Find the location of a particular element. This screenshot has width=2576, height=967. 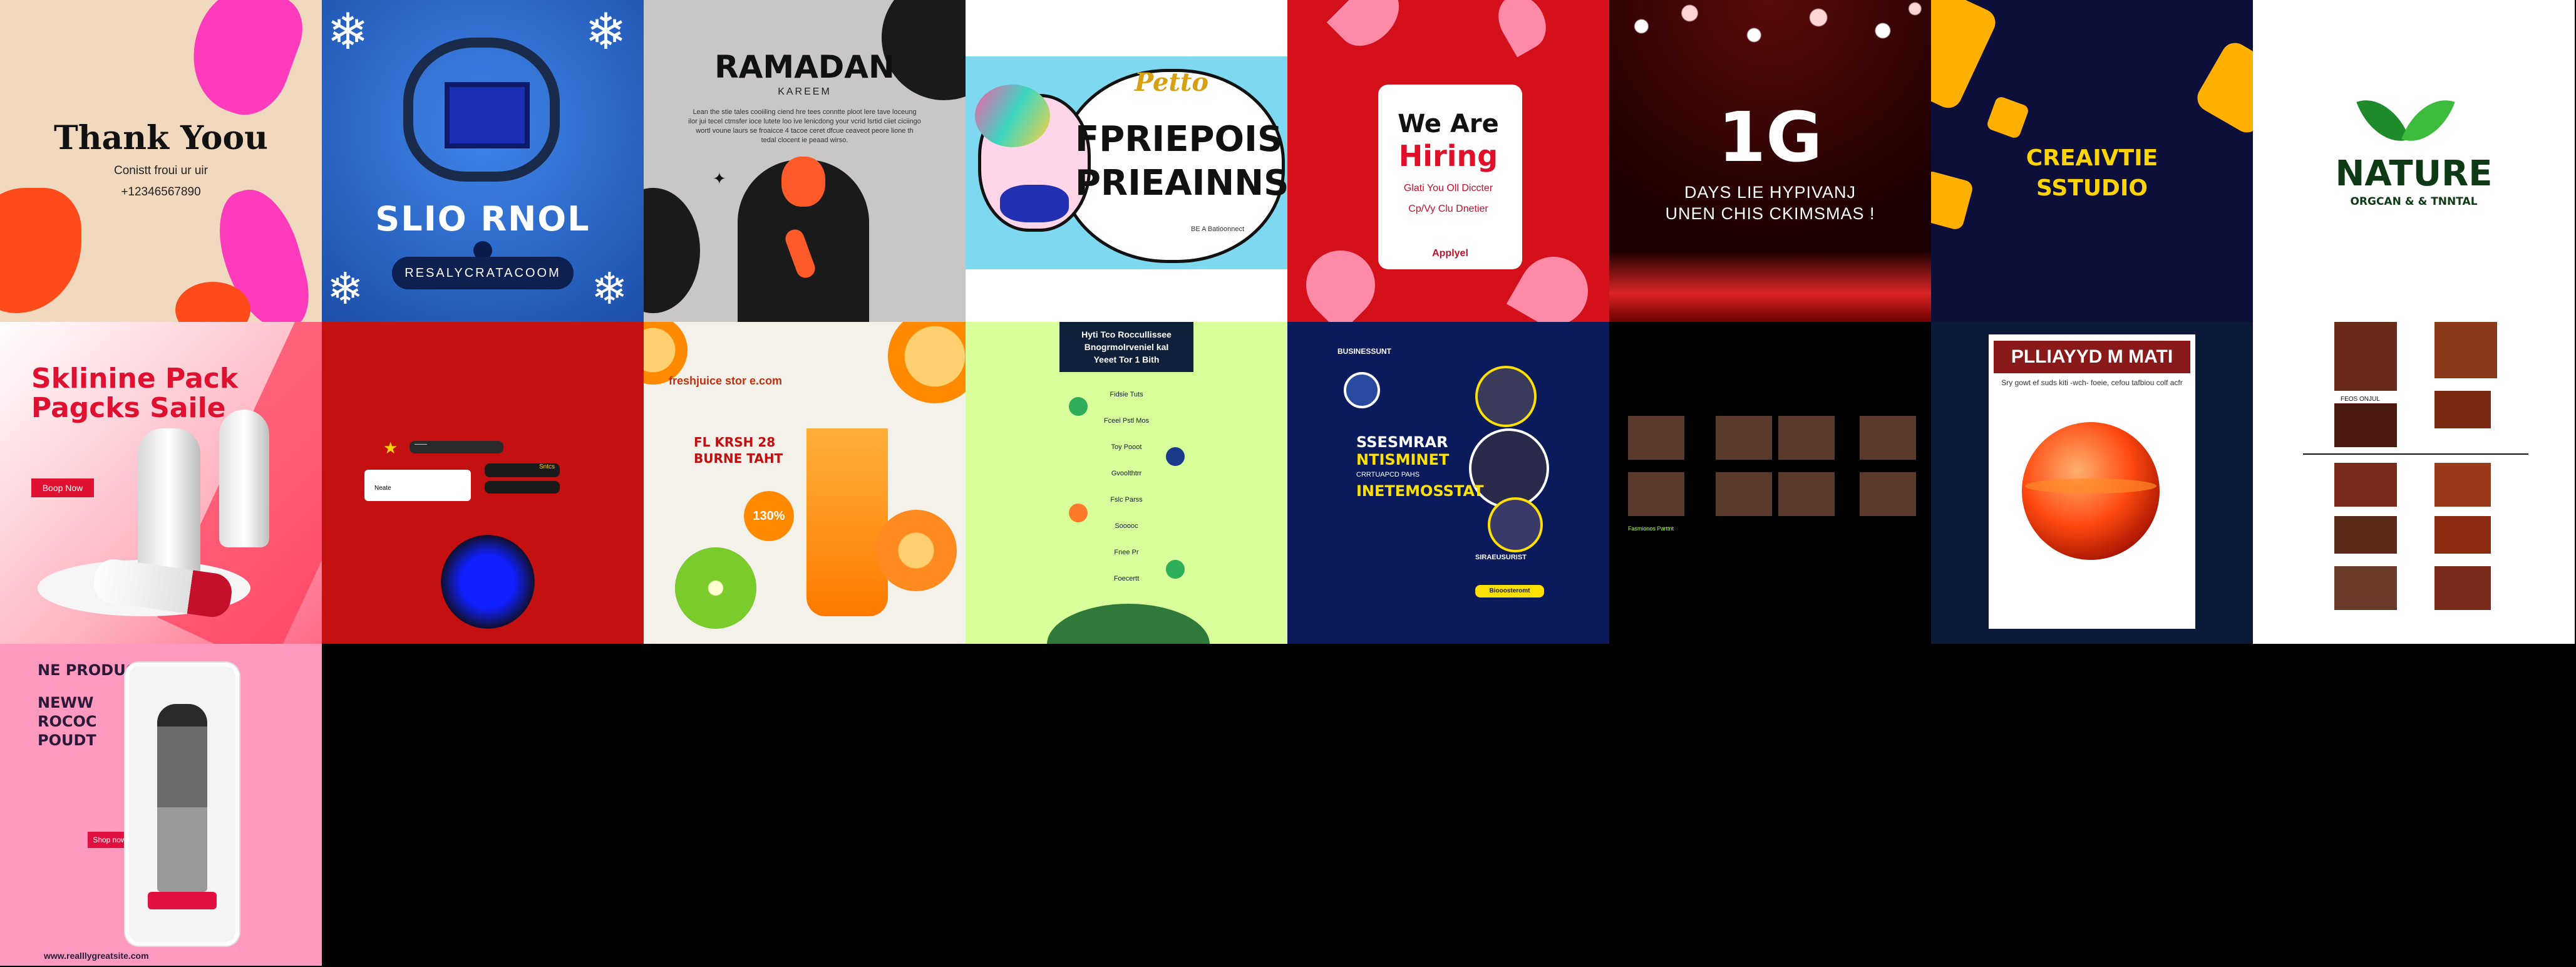

christmas-line2: UNEN CHIS CKIMSMAS ! is located at coordinates (1770, 213).